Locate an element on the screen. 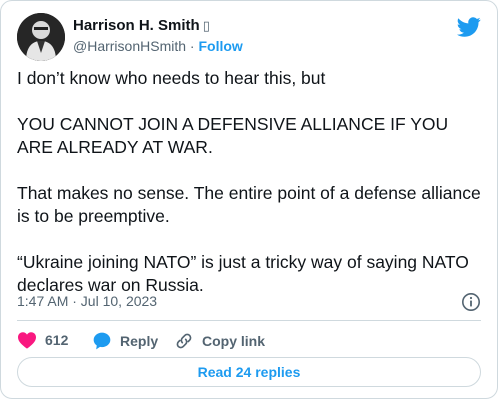 The image size is (500, 401). author-handle: @HarrisonHSmith is located at coordinates (129, 46).